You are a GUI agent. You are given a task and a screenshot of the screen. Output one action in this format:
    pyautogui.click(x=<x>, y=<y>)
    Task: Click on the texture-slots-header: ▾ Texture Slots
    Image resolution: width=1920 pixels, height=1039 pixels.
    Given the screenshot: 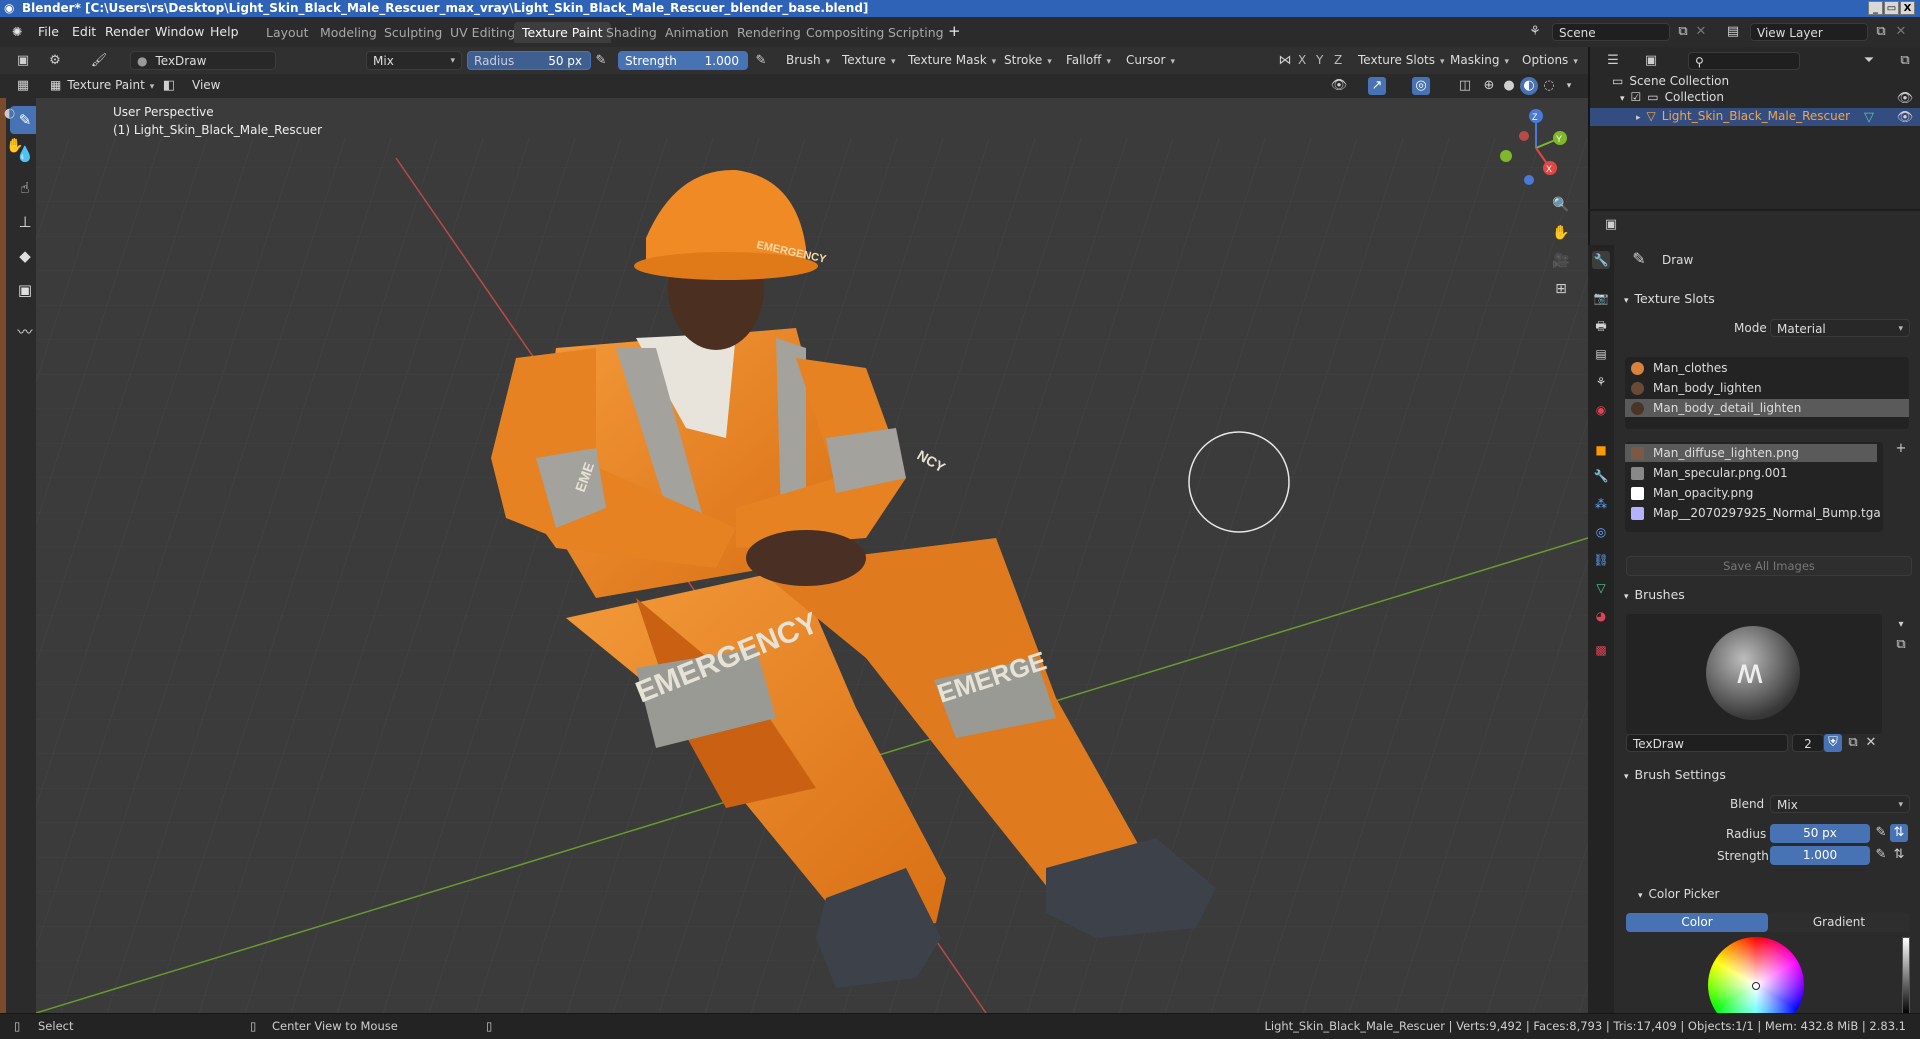 What is the action you would take?
    pyautogui.click(x=1669, y=298)
    